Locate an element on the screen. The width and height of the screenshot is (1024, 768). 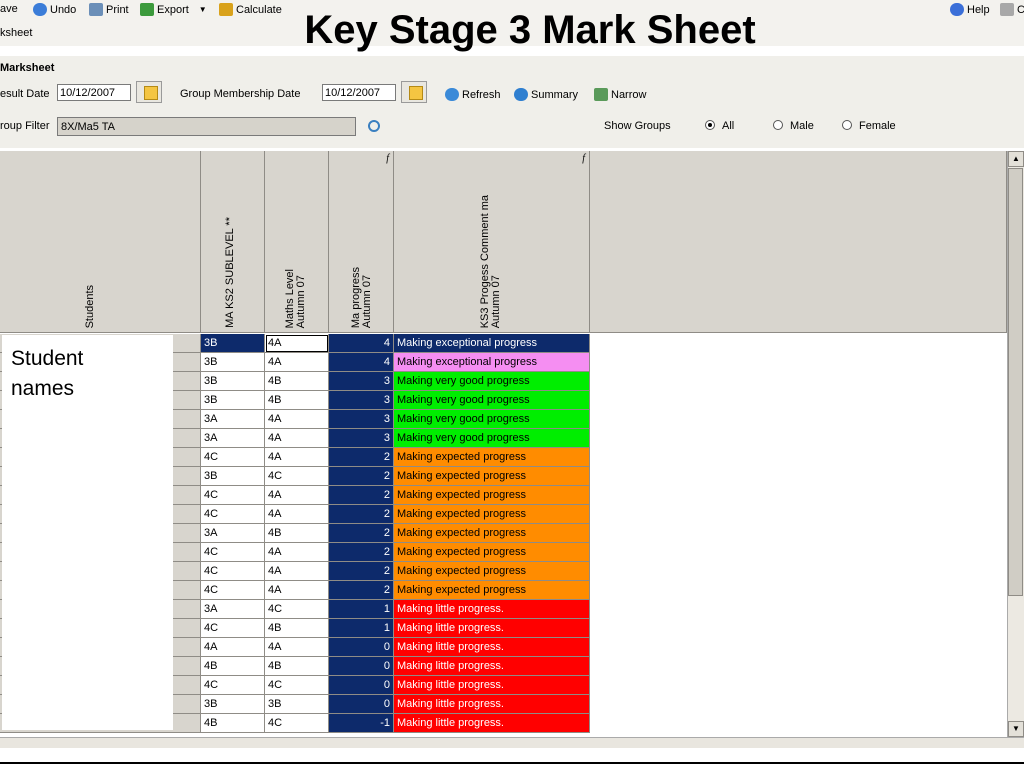
narrow-button: Narrow is located at coordinates (620, 94).